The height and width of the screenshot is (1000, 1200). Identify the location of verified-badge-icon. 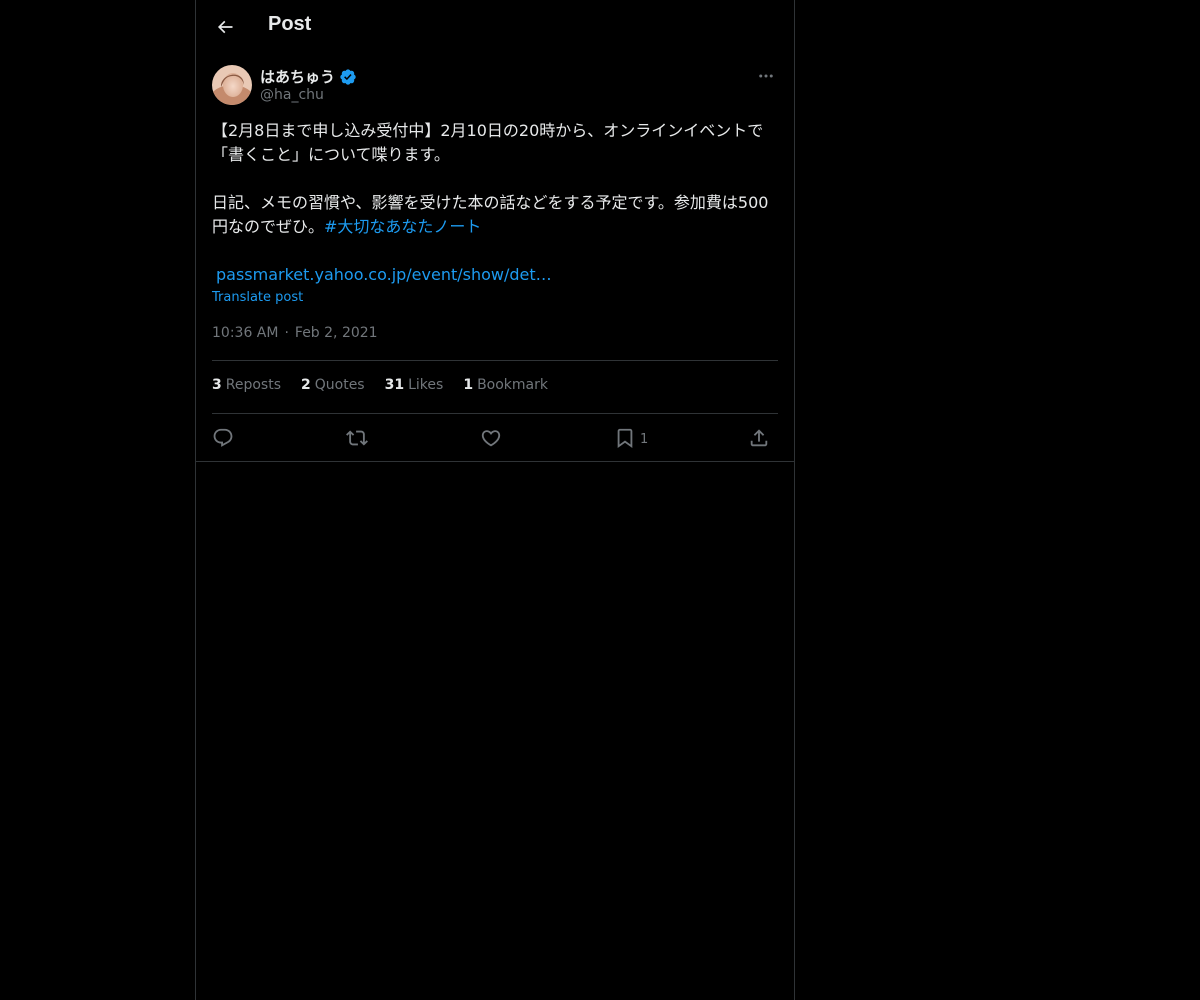
(348, 77).